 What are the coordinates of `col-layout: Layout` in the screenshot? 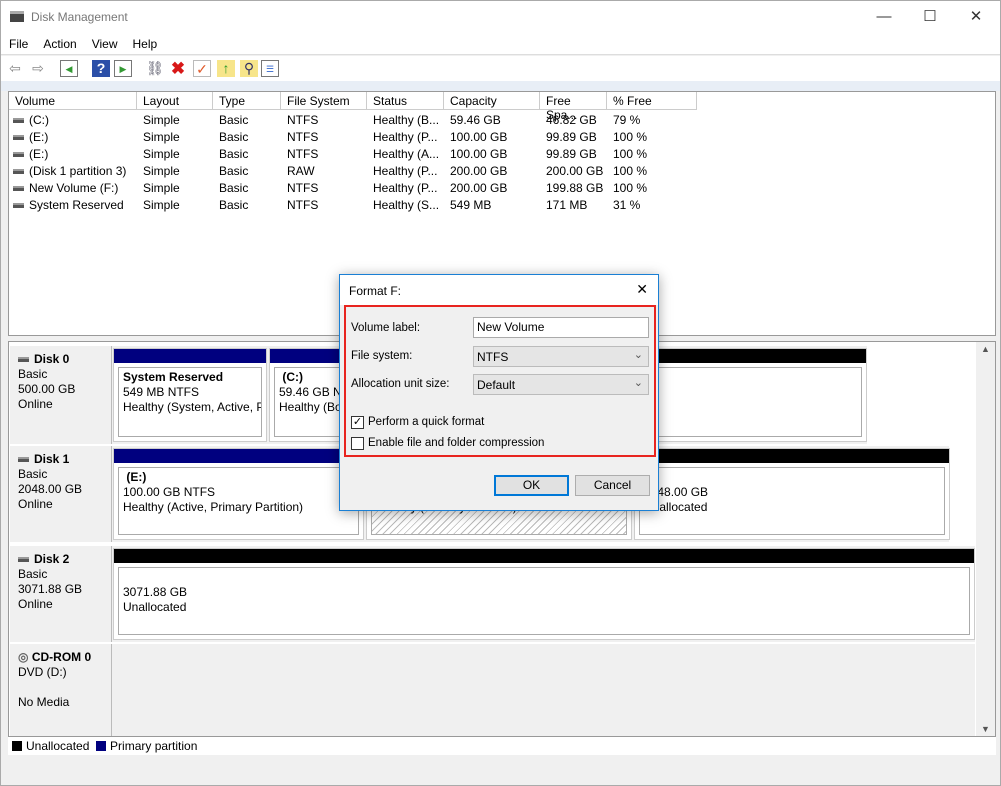 It's located at (175, 101).